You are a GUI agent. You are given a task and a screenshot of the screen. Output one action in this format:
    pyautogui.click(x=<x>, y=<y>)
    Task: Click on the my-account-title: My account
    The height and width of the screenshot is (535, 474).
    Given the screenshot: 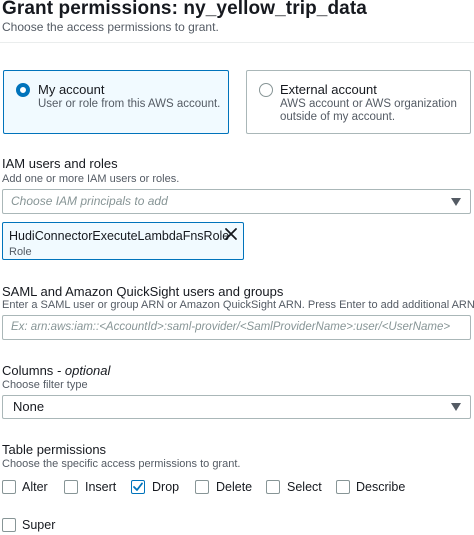 What is the action you would take?
    pyautogui.click(x=71, y=89)
    